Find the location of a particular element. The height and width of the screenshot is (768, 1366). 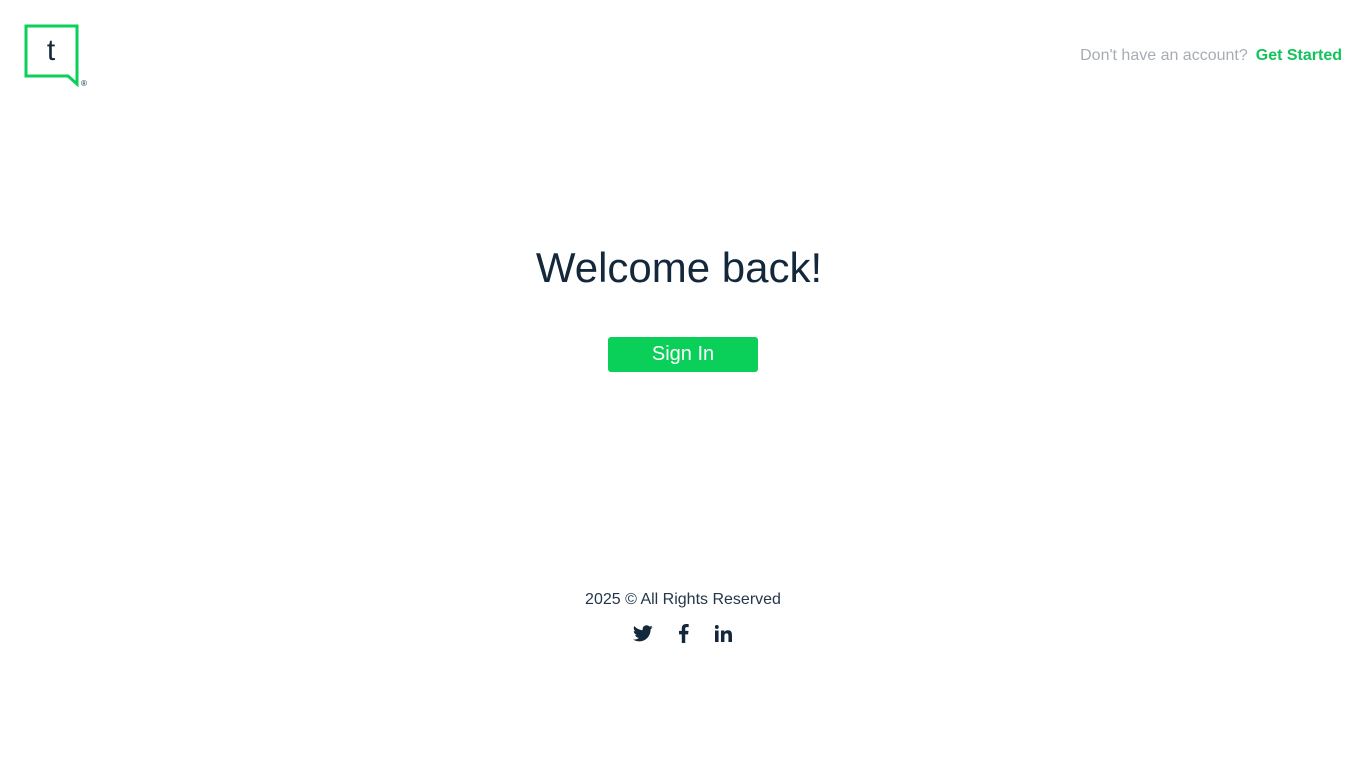

social-links is located at coordinates (683, 633).